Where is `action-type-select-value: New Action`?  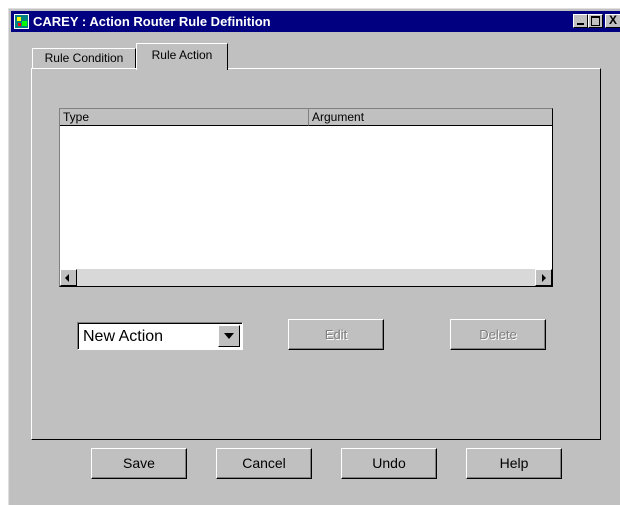 action-type-select-value: New Action is located at coordinates (123, 336).